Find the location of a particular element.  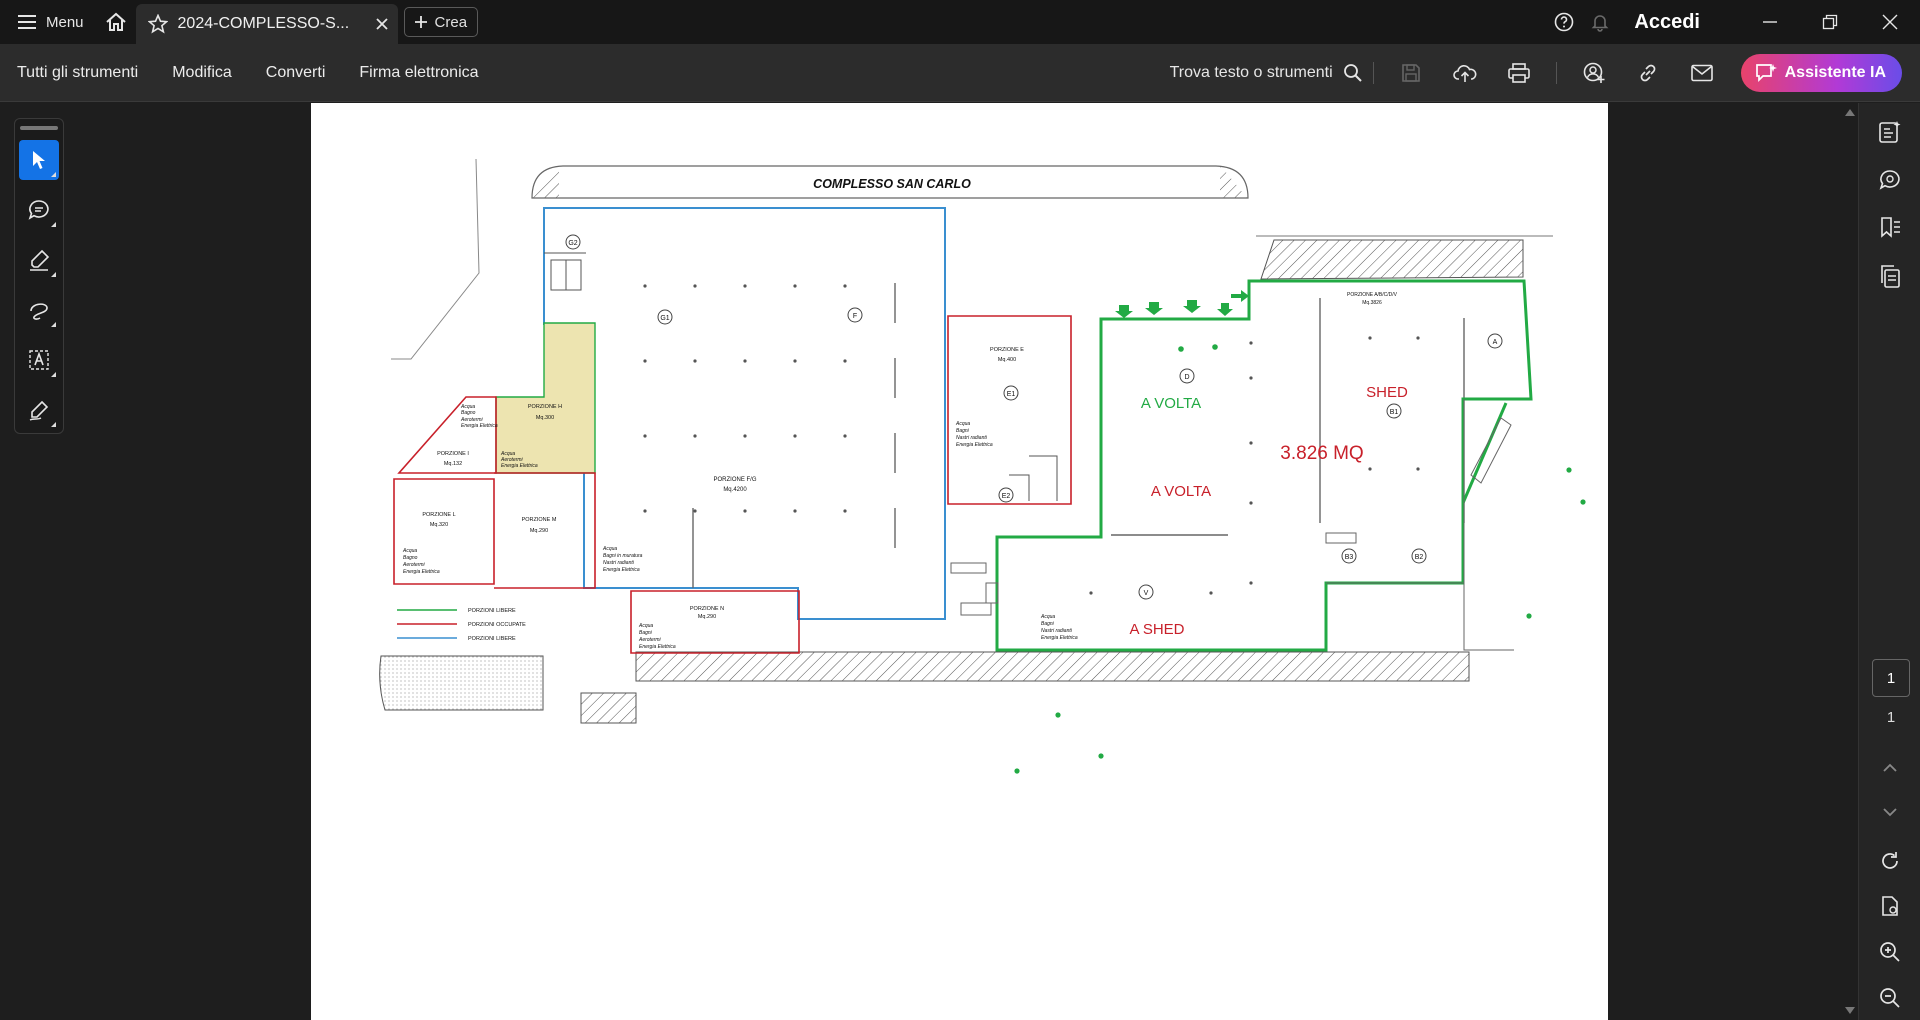

share-button is located at coordinates (1594, 73).